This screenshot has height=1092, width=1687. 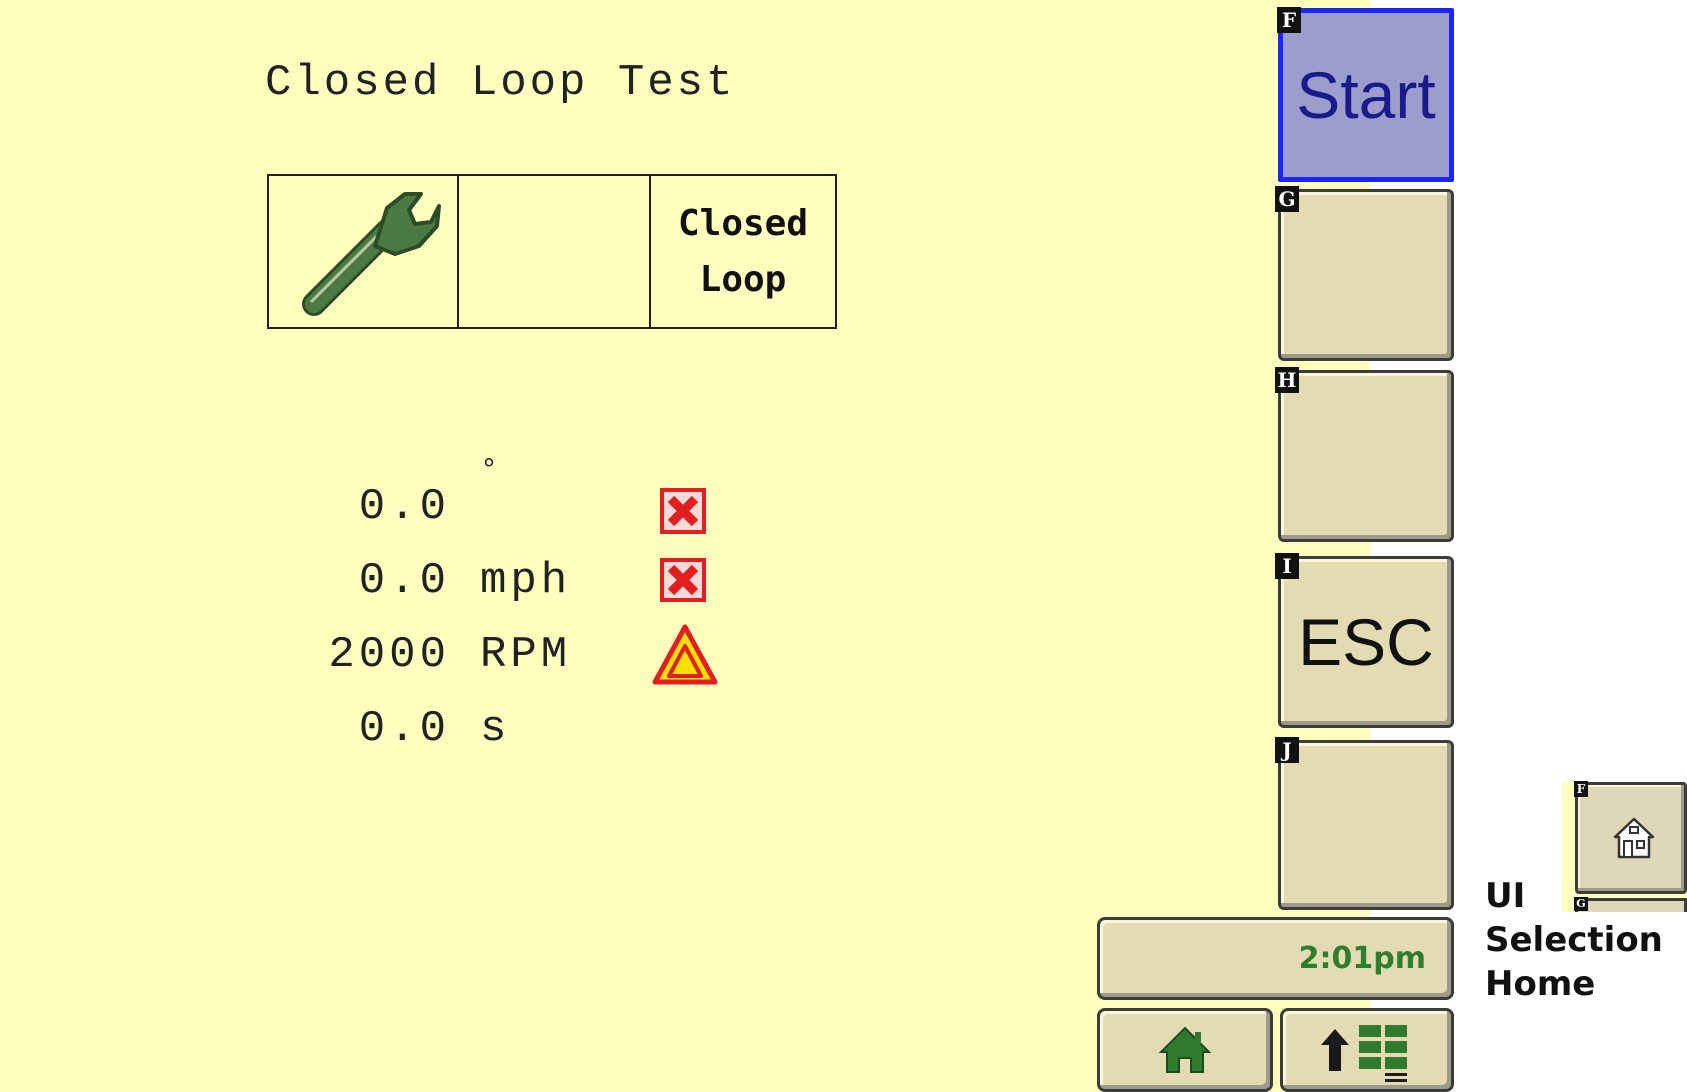 What do you see at coordinates (1581, 904) in the screenshot?
I see `mini-key-letter-2: G` at bounding box center [1581, 904].